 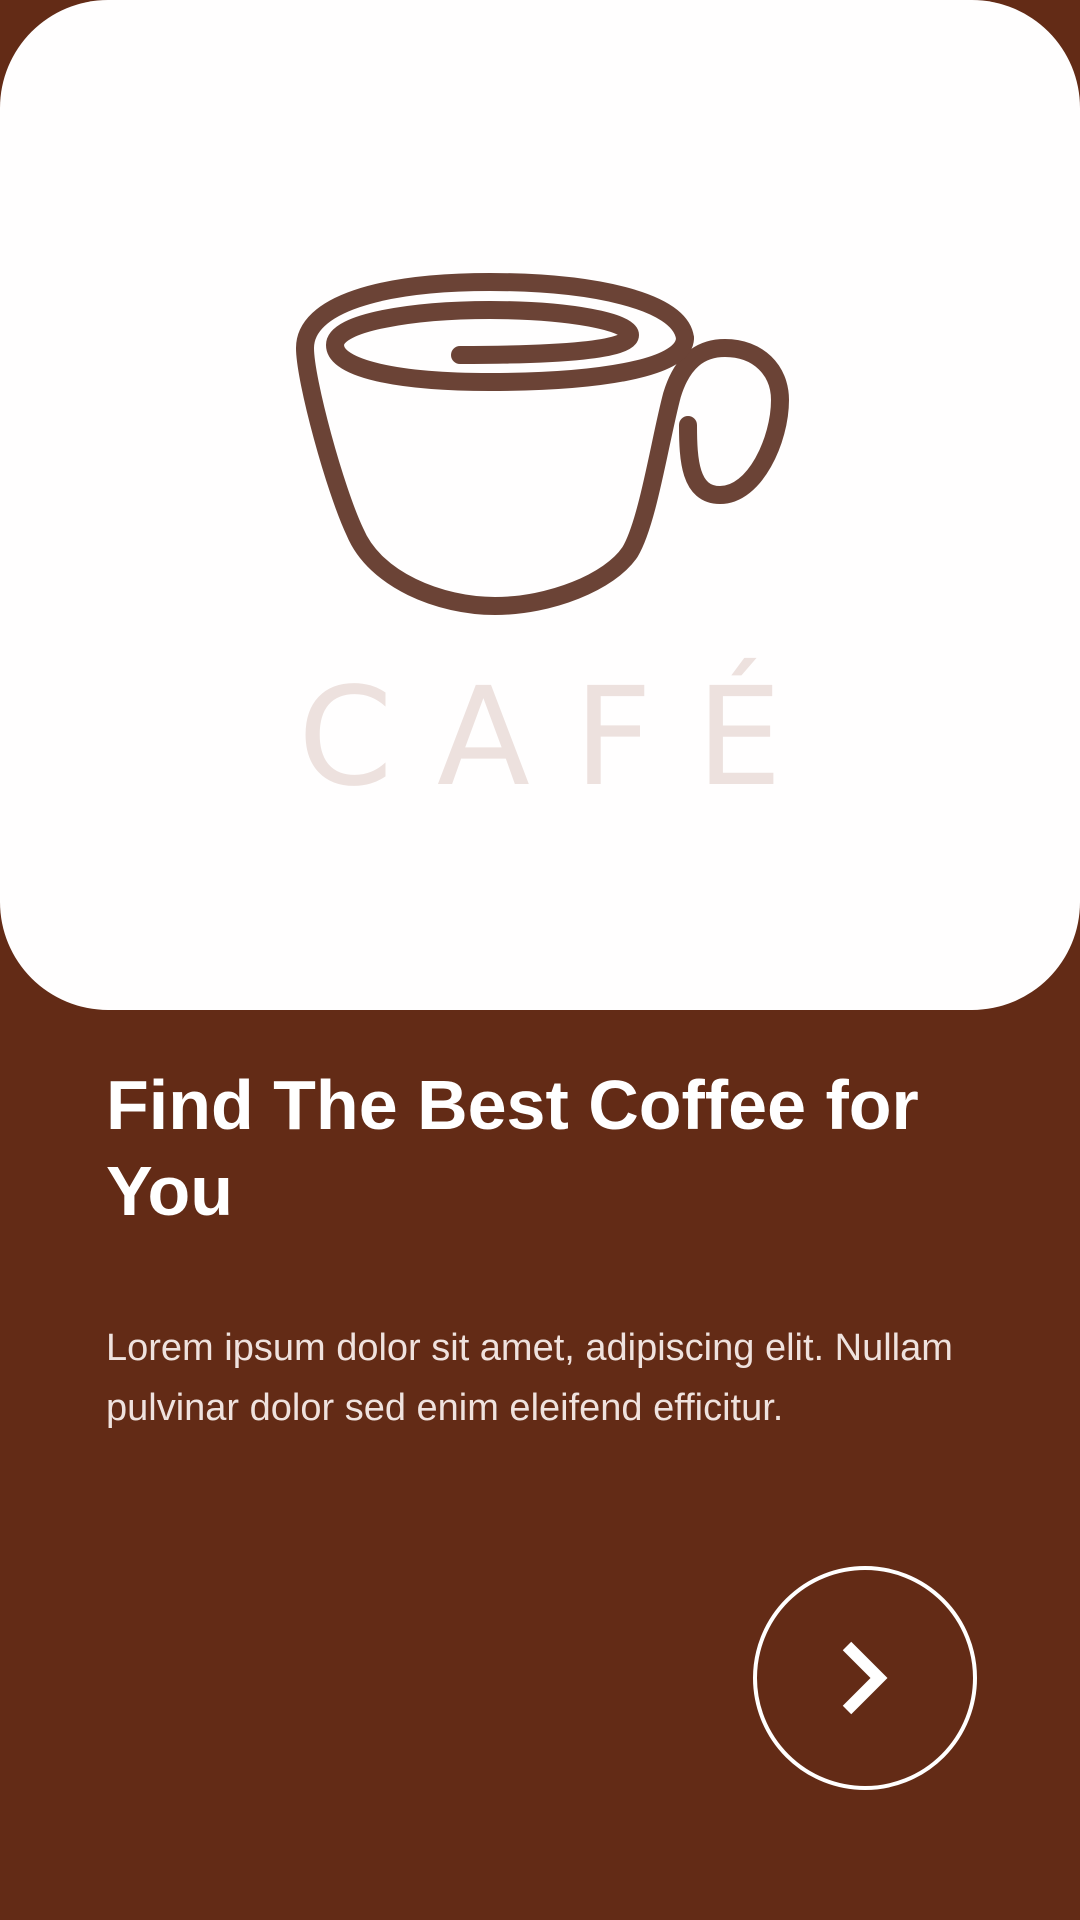 What do you see at coordinates (512, 1148) in the screenshot?
I see `onboarding-headline: Find The Best Coffee for You` at bounding box center [512, 1148].